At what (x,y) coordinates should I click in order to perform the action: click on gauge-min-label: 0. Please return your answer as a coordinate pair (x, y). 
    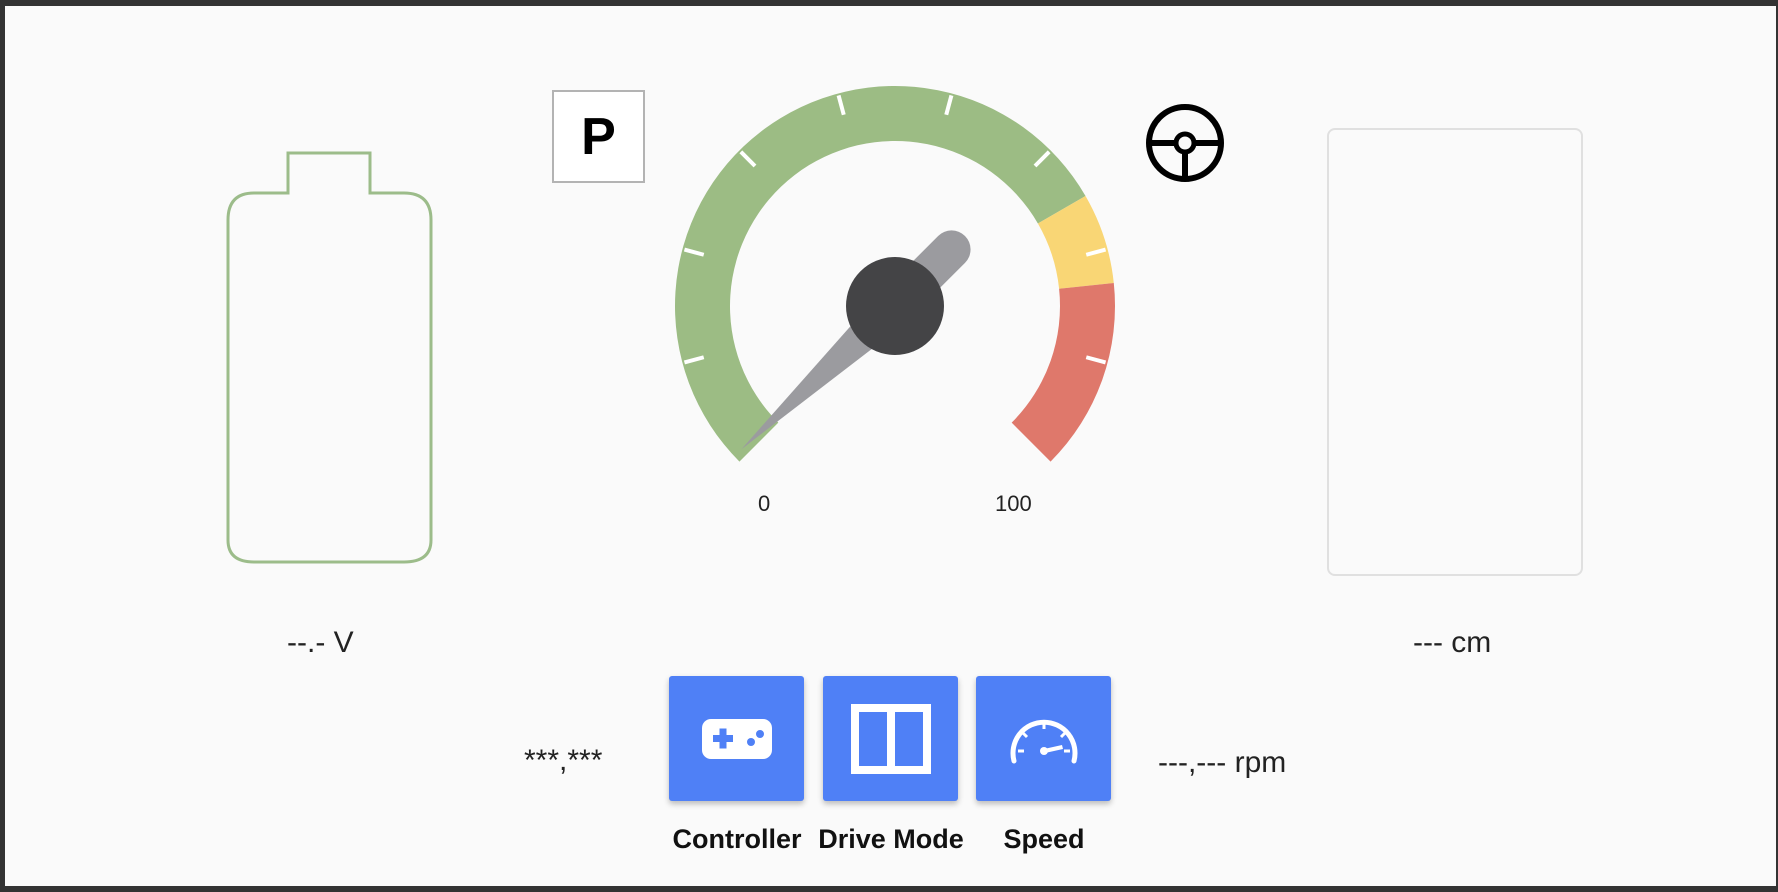
    Looking at the image, I should click on (764, 503).